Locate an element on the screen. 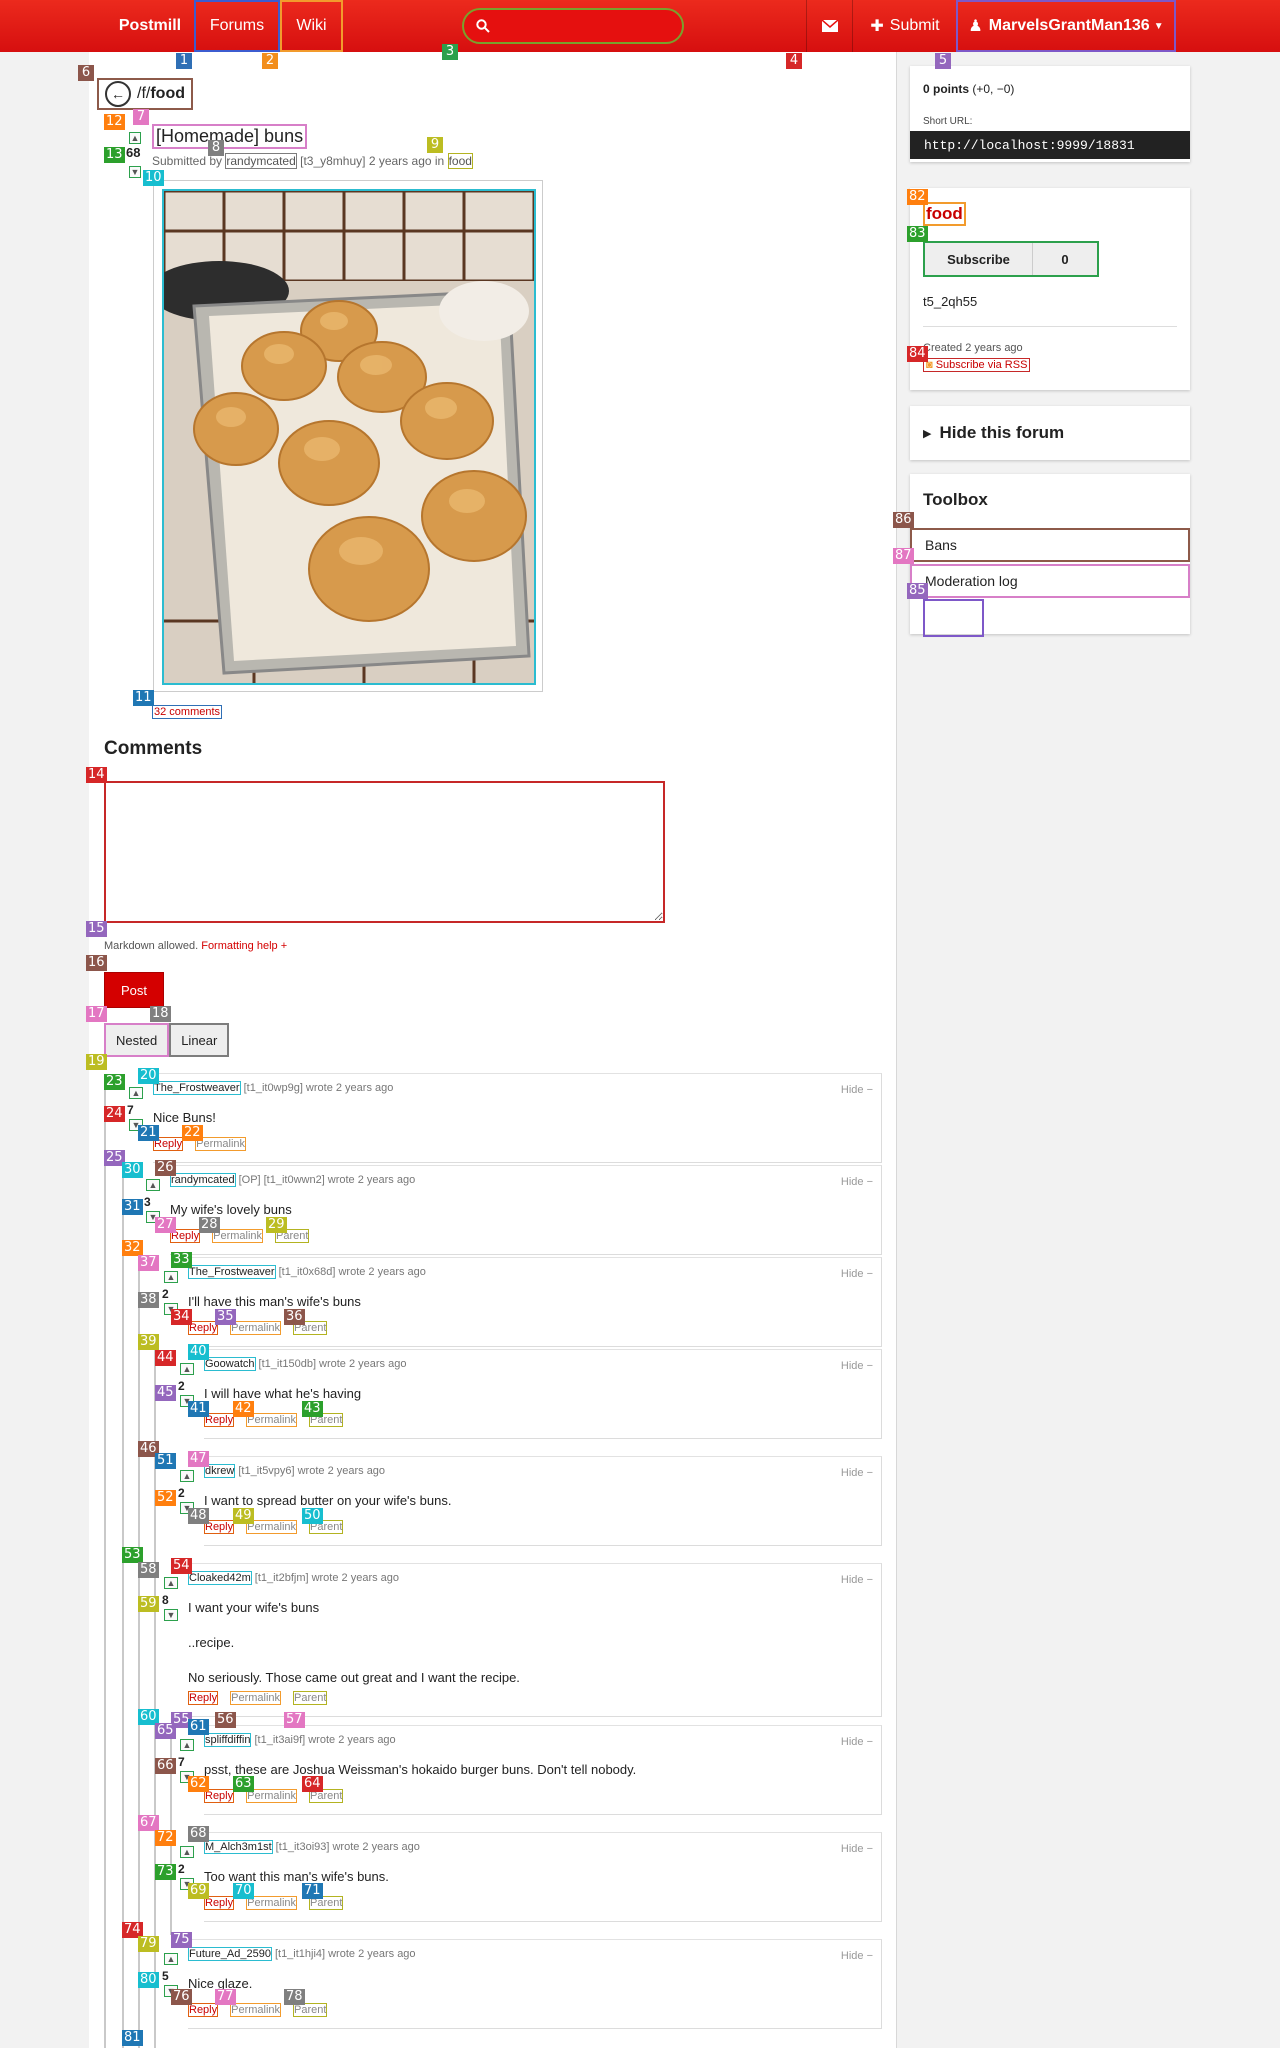 This screenshot has height=2048, width=1280. post-comment-button: Post is located at coordinates (134, 990).